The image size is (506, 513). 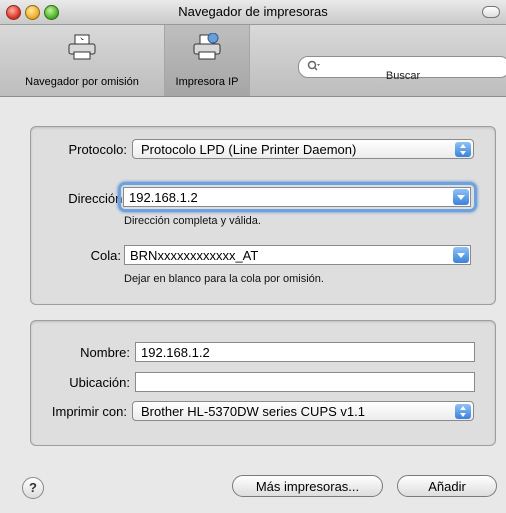 I want to click on name-field: 192.168.1.2, so click(x=305, y=352).